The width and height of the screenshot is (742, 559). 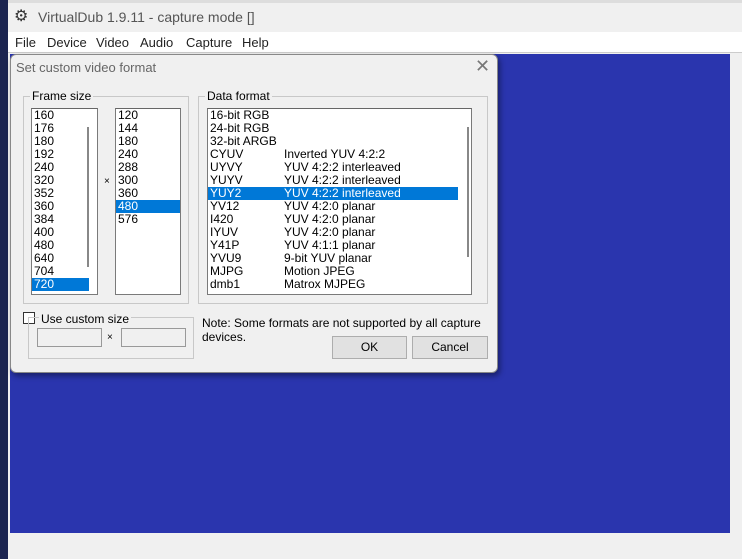 I want to click on menu-bar: File Device Video Audio Capture Help, so click(x=375, y=42).